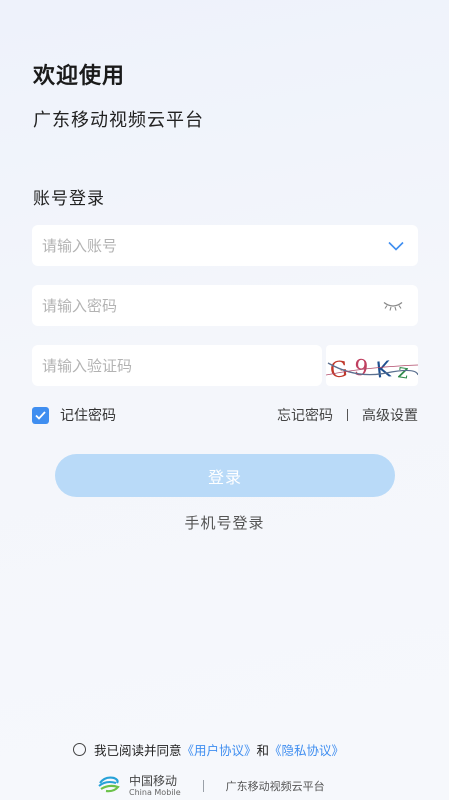  What do you see at coordinates (203, 786) in the screenshot?
I see `footer-divider` at bounding box center [203, 786].